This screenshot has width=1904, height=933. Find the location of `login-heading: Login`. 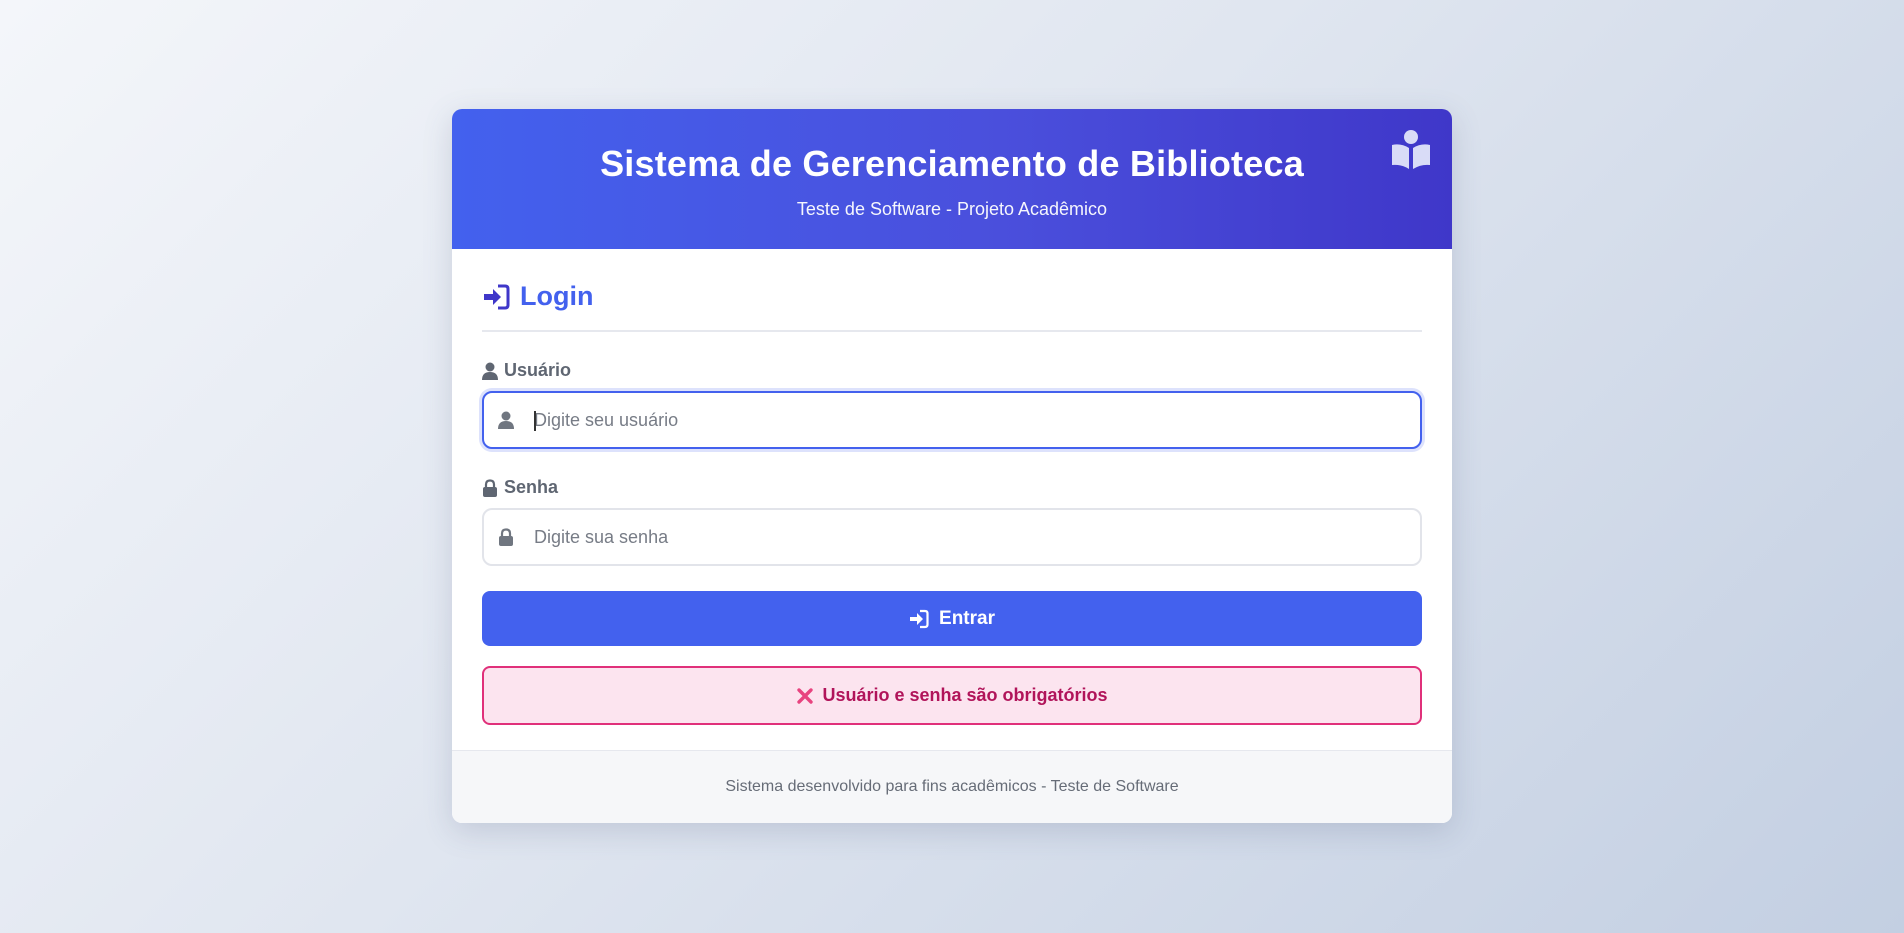

login-heading: Login is located at coordinates (952, 306).